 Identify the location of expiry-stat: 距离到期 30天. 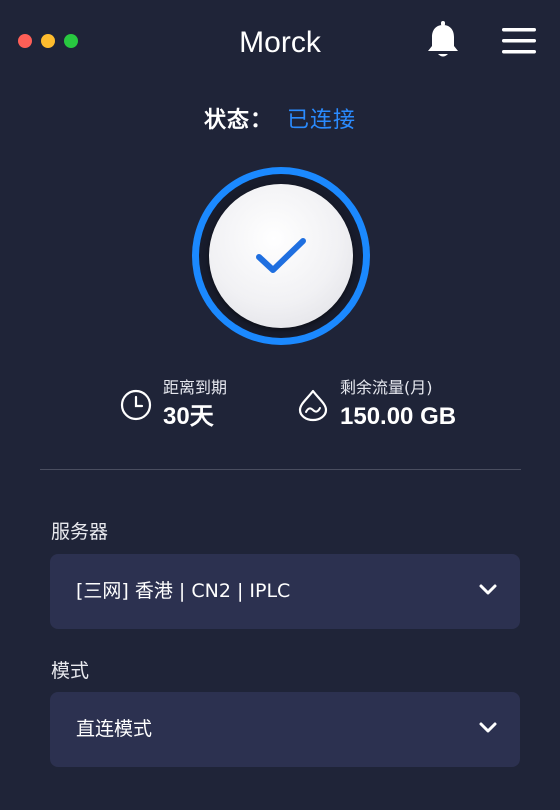
(173, 405).